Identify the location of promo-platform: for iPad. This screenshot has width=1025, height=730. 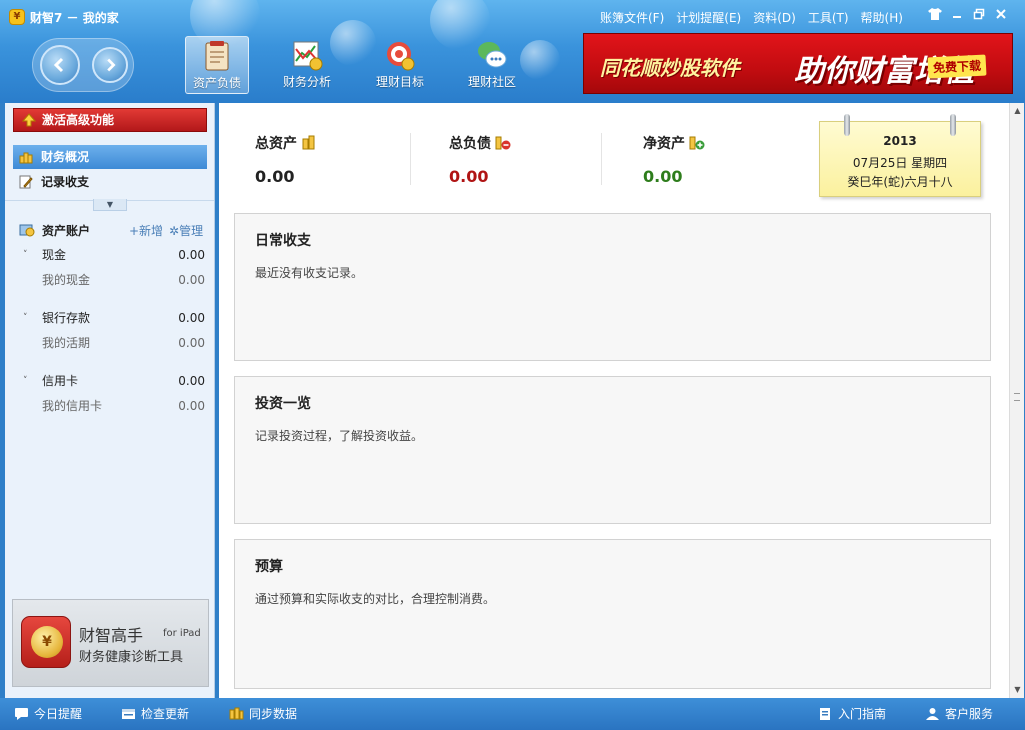
(182, 633).